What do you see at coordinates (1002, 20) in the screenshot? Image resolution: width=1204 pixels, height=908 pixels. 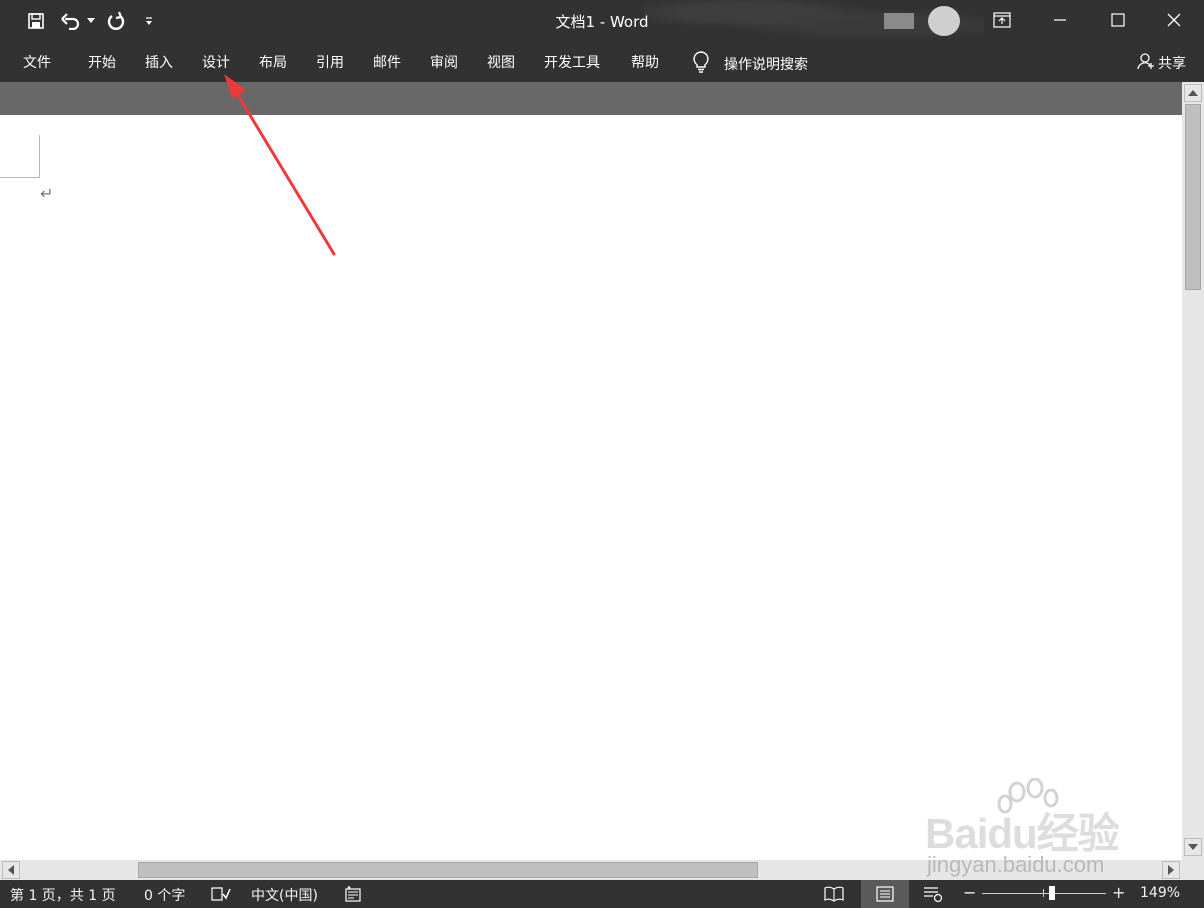 I see `ribbon-display-options-icon` at bounding box center [1002, 20].